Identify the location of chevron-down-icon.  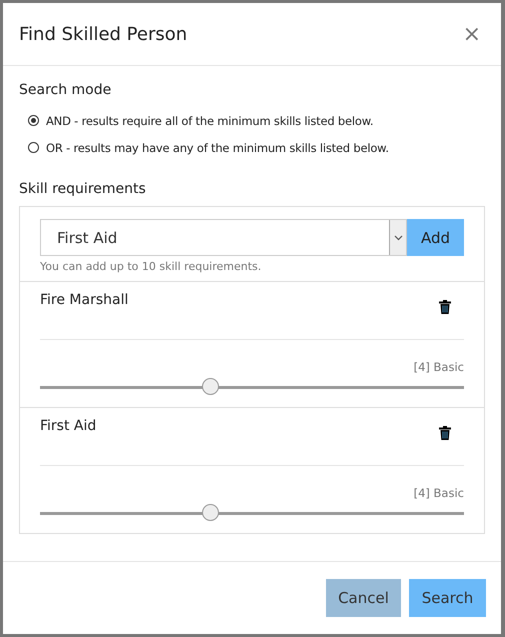
(398, 237).